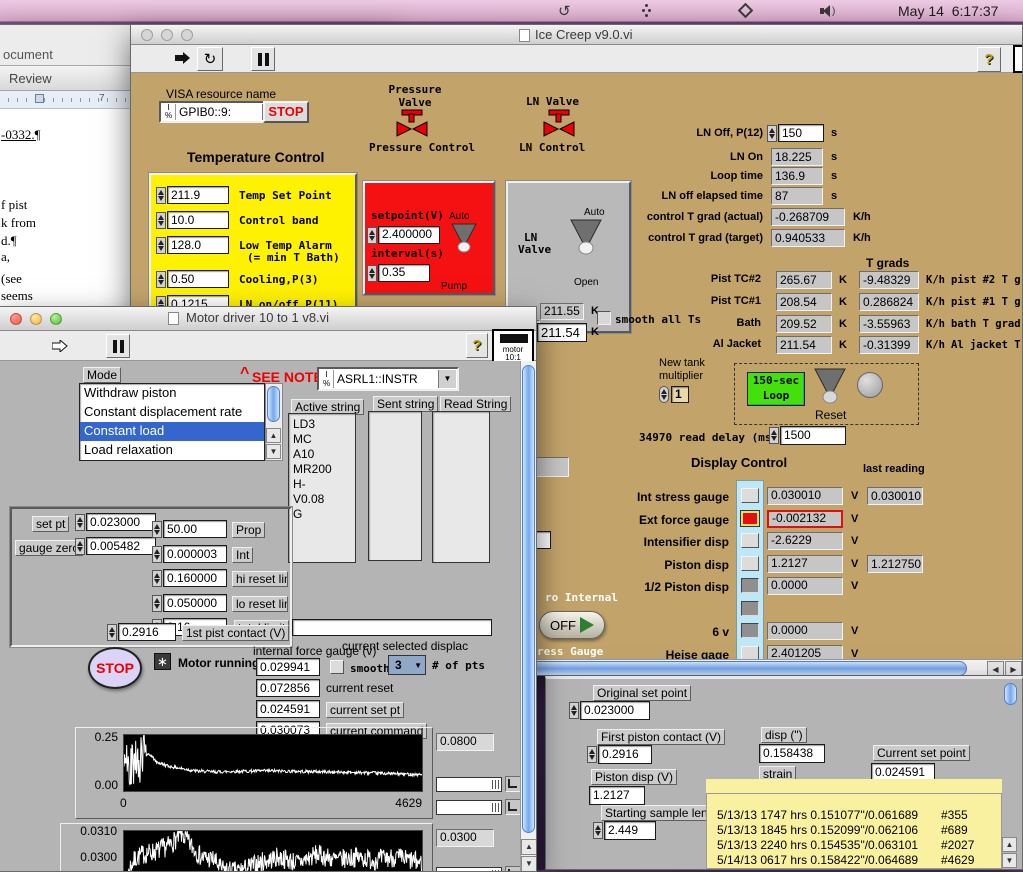 The width and height of the screenshot is (1023, 872). I want to click on motor-stop-button: STOP, so click(115, 668).